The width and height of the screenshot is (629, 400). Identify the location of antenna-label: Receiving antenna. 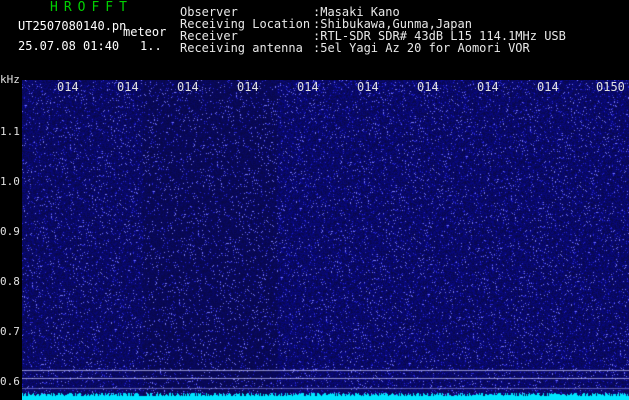
(241, 48).